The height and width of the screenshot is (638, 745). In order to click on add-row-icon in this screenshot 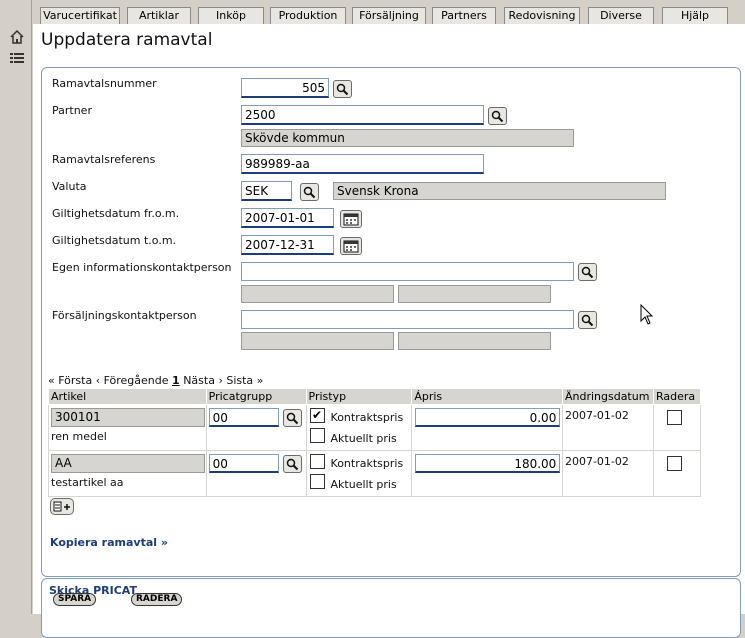, I will do `click(61, 506)`.